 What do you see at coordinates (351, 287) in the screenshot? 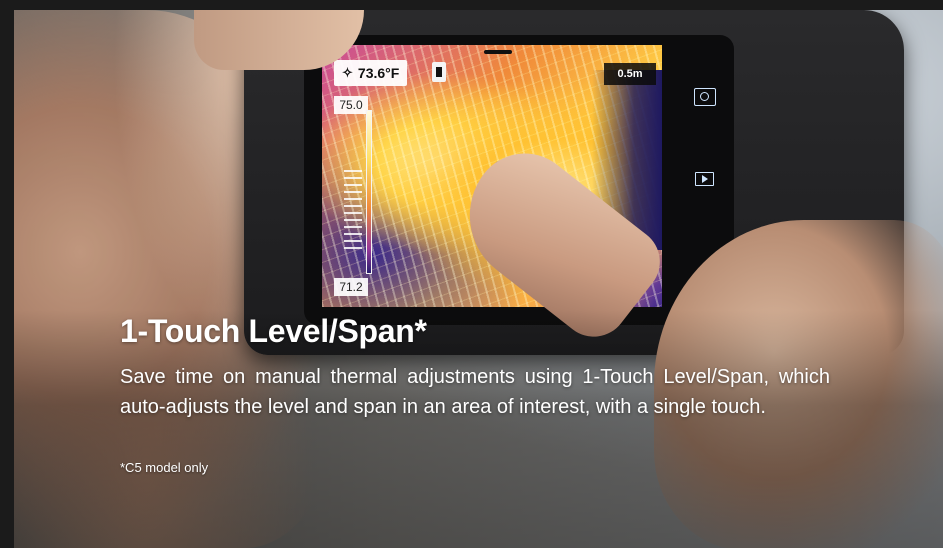
I see `scale-min-label: 71.2` at bounding box center [351, 287].